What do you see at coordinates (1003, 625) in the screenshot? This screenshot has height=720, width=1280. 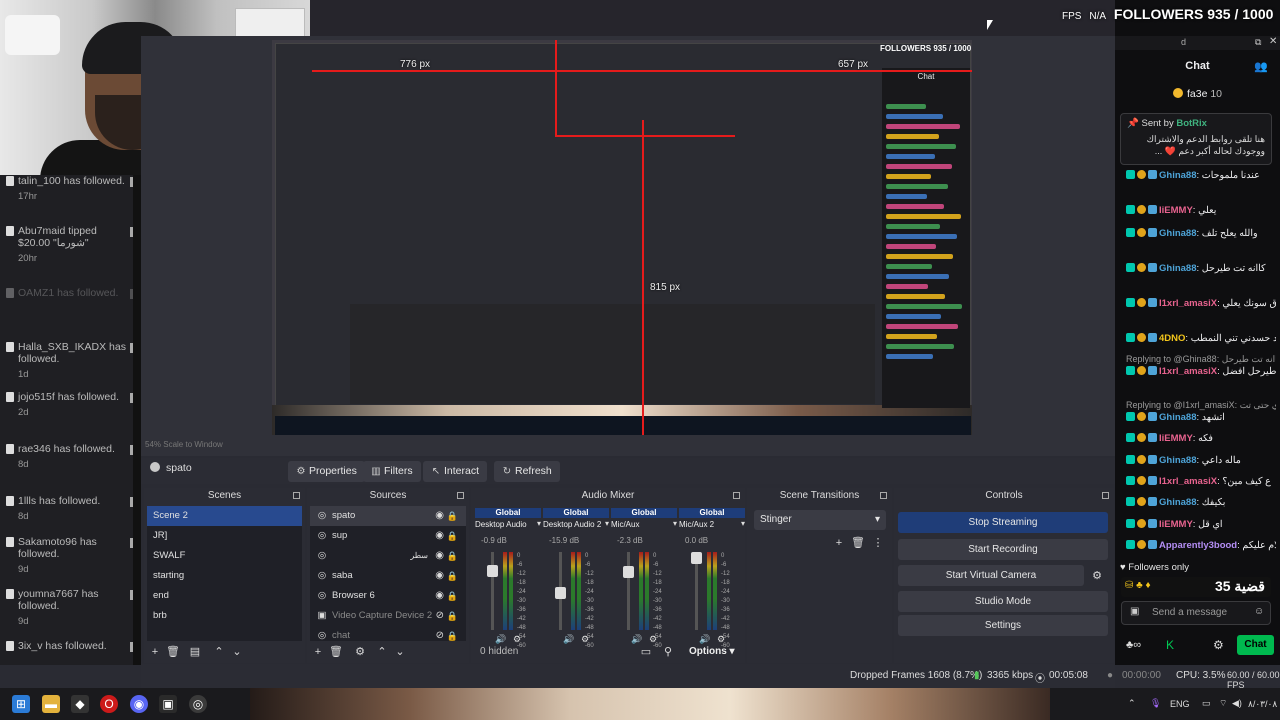 I see `control-settings: Settings` at bounding box center [1003, 625].